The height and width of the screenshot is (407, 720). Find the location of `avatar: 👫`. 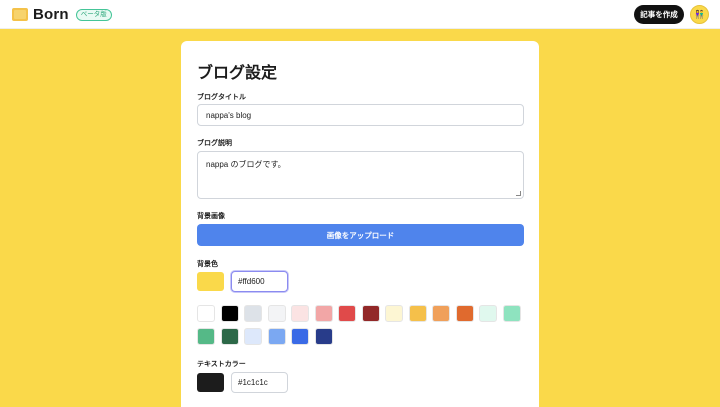

avatar: 👫 is located at coordinates (699, 14).